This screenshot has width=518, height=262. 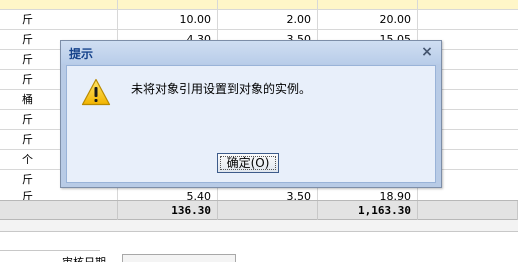 What do you see at coordinates (168, 5) in the screenshot?
I see `qty-cell` at bounding box center [168, 5].